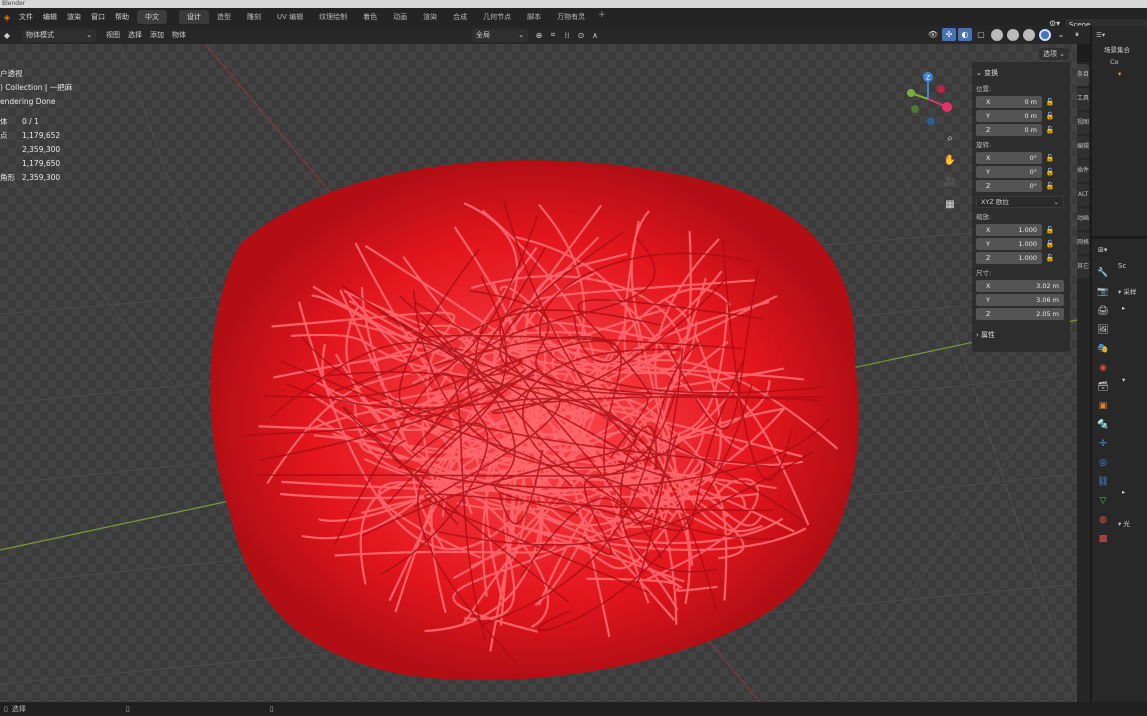 This screenshot has width=1147, height=716. What do you see at coordinates (1083, 171) in the screenshot?
I see `sidebar-tab-addons: 插件` at bounding box center [1083, 171].